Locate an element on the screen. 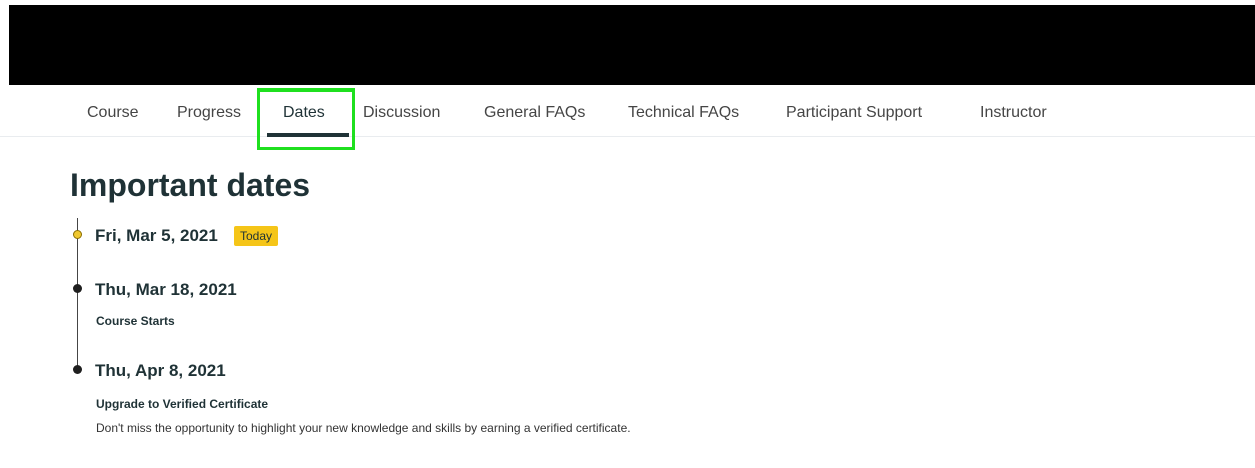  today-badge: Today is located at coordinates (256, 236).